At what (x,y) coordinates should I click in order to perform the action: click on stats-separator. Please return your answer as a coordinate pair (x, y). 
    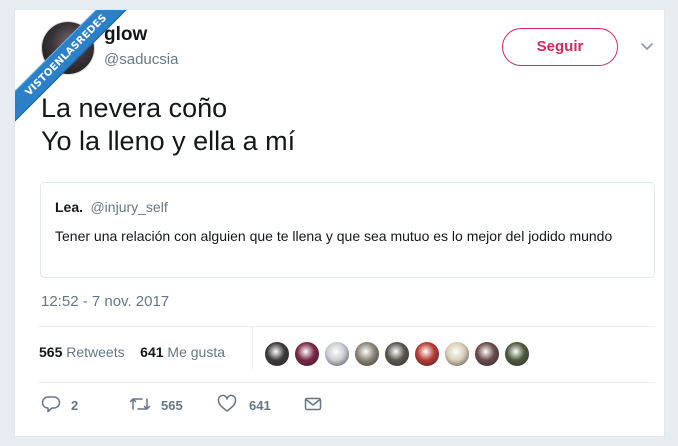
    Looking at the image, I should click on (252, 348).